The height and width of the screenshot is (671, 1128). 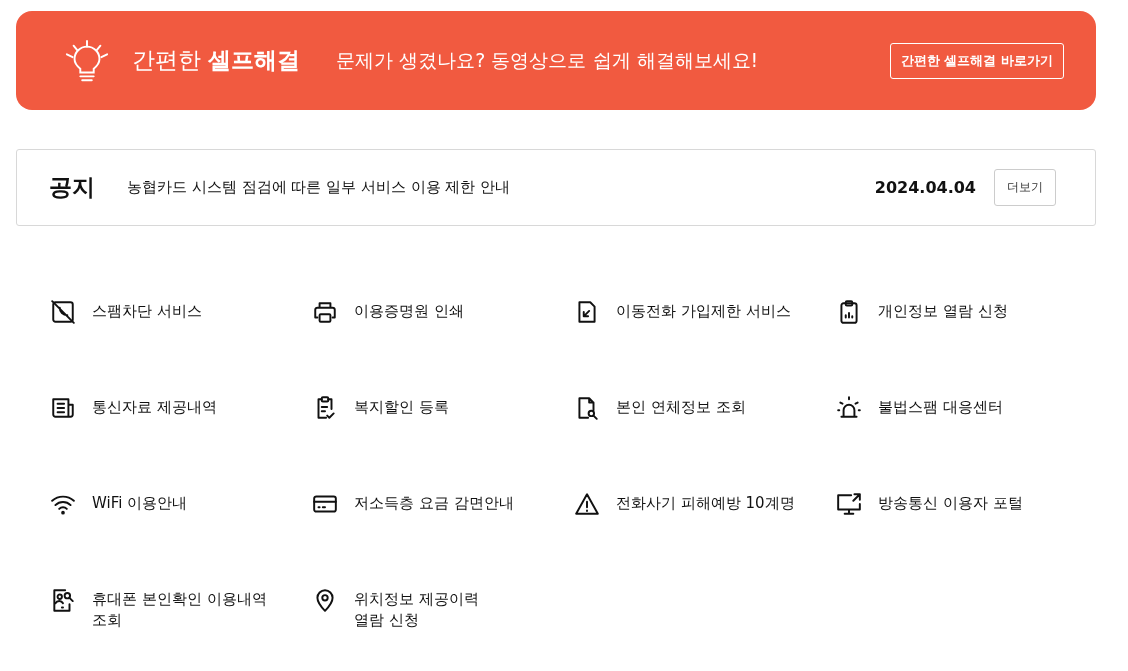 I want to click on service-link: 휴대폰 본인확인 이용내역 조회, so click(x=179, y=609).